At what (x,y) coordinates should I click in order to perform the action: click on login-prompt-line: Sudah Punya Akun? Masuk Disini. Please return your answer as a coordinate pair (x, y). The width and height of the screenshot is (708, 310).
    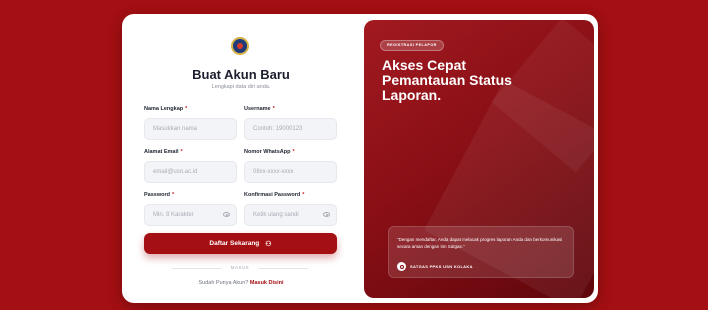
    Looking at the image, I should click on (241, 283).